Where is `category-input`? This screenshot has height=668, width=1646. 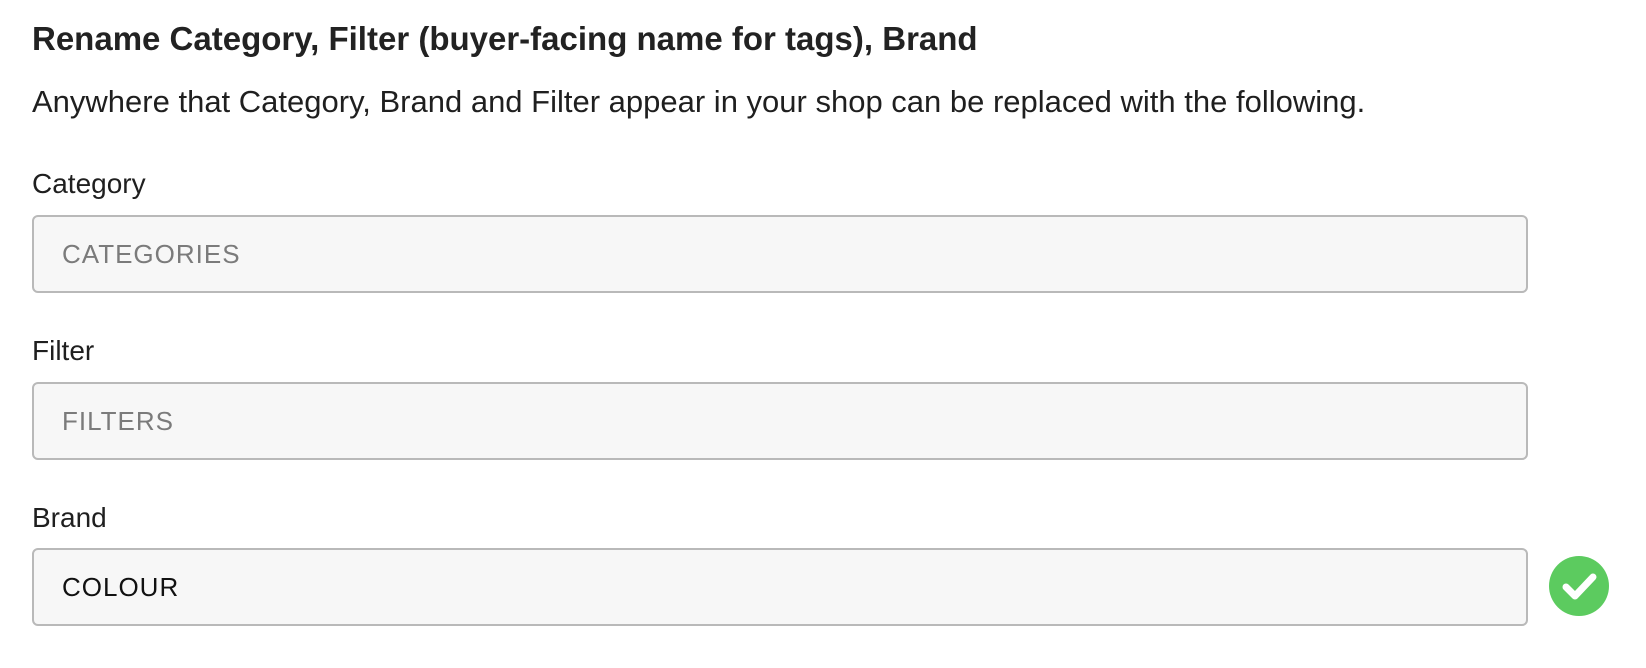
category-input is located at coordinates (780, 254).